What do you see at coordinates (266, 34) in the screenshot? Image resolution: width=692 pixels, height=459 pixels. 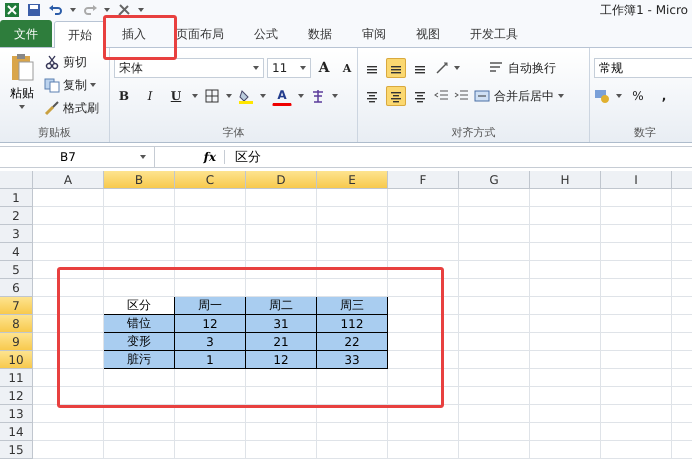 I see `ribbon-tab: 公式` at bounding box center [266, 34].